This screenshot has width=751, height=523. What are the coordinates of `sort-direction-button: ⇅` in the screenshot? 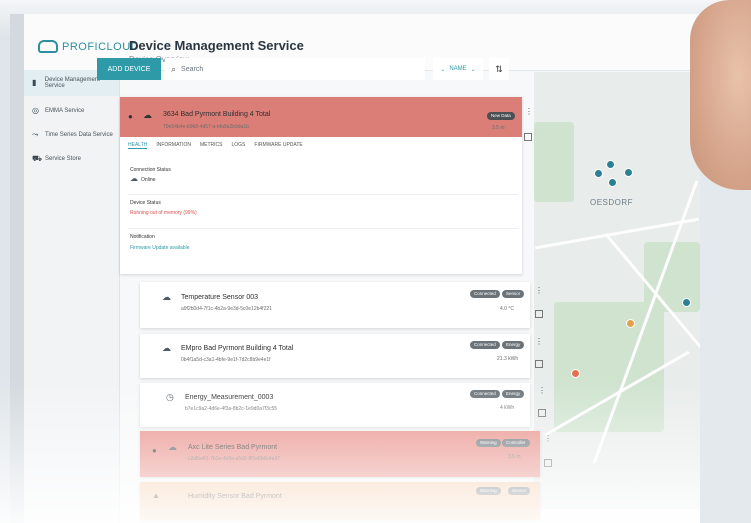 It's located at (499, 69).